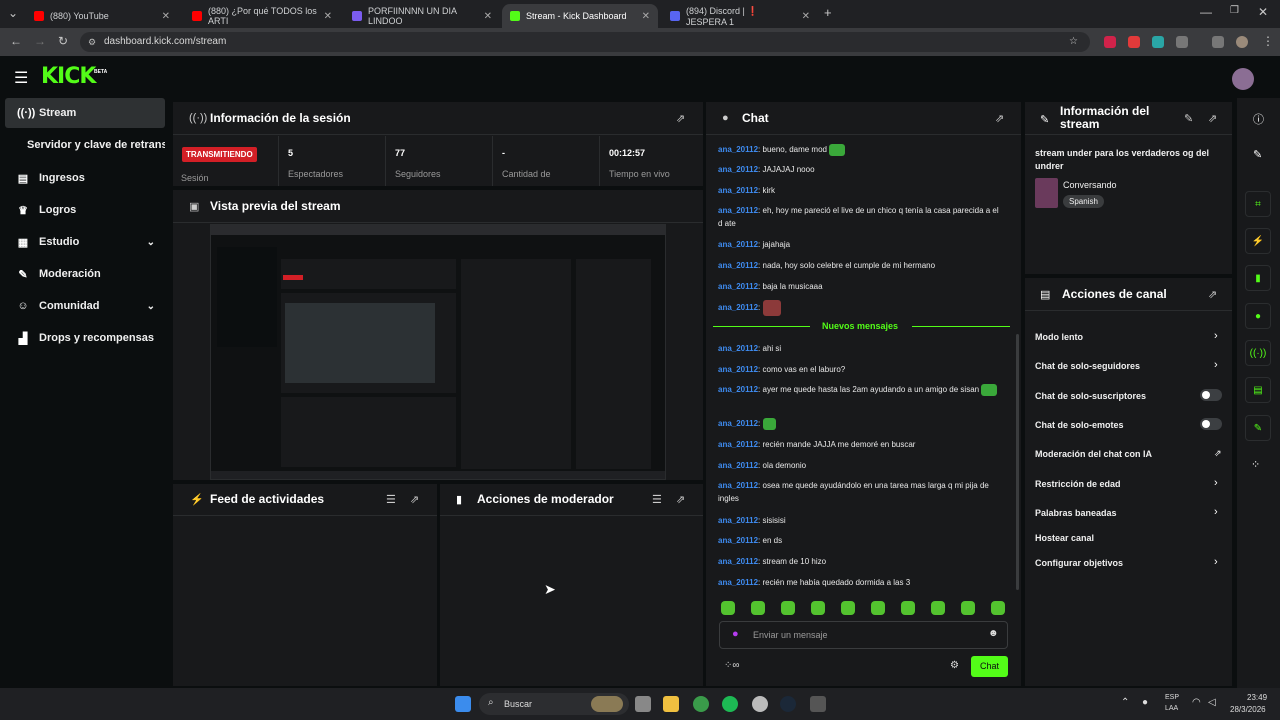  Describe the element at coordinates (102, 16) in the screenshot. I see `browser-tab-youtube: (880) YouTube ✕` at that location.